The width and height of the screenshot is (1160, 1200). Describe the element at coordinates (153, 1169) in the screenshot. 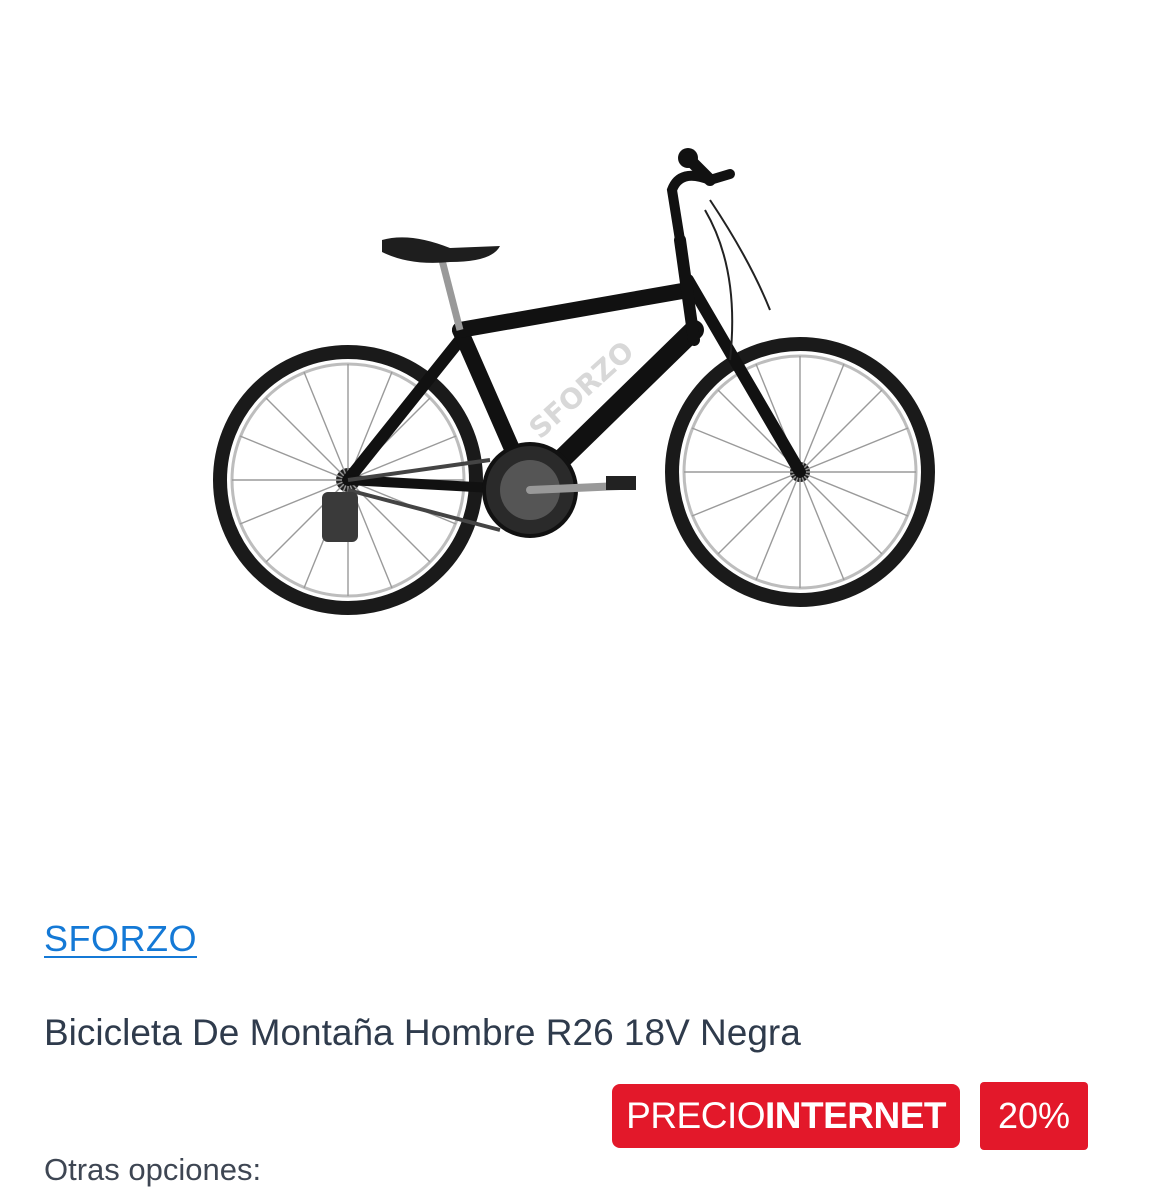

I see `other-options-label: Otras opciones:` at that location.